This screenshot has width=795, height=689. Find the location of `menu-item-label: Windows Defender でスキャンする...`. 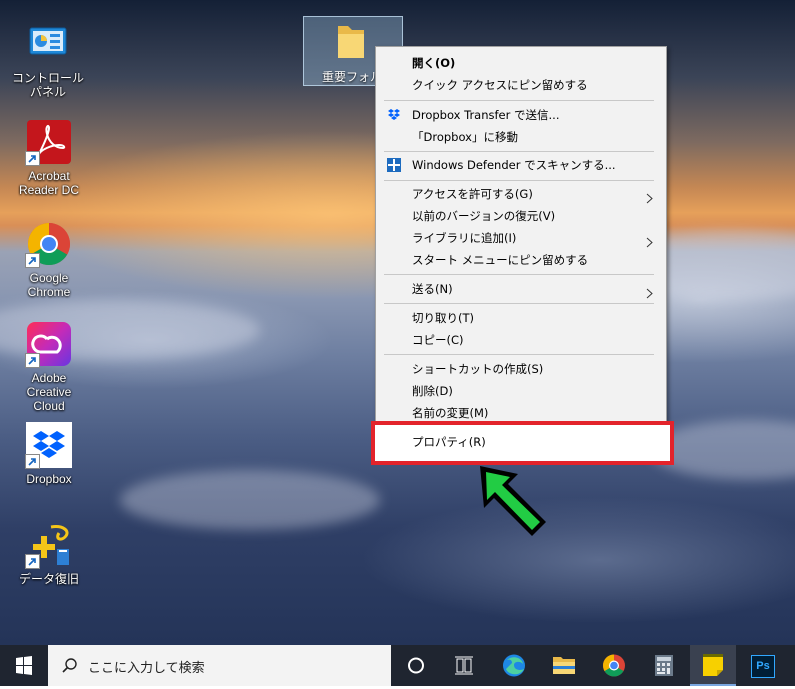

menu-item-label: Windows Defender でスキャンする... is located at coordinates (514, 165).